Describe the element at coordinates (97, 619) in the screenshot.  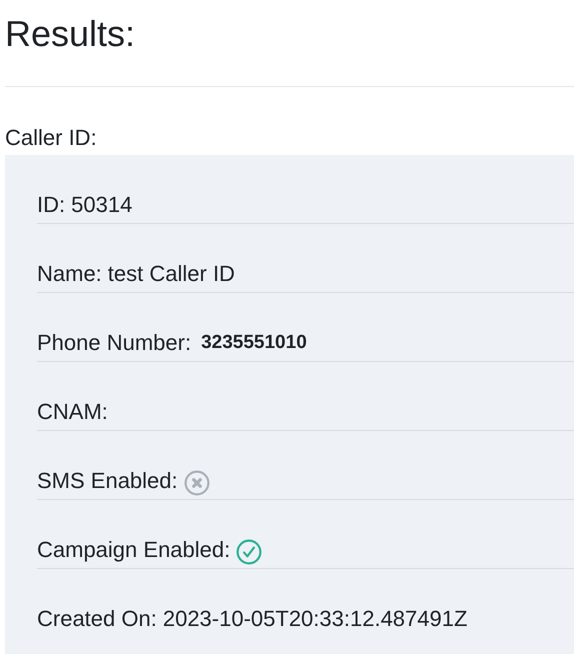
I see `field-label: Created On:` at that location.